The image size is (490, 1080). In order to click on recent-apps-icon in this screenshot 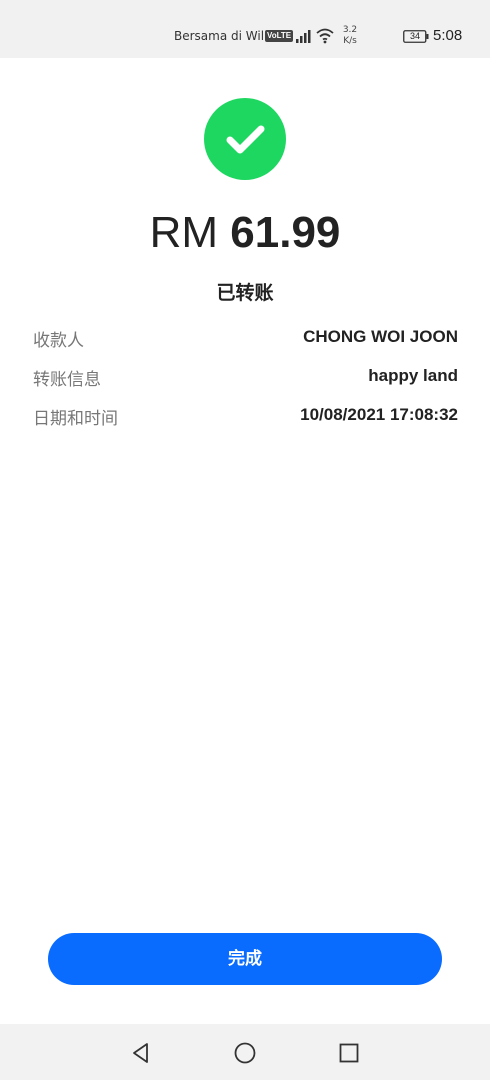, I will do `click(349, 1053)`.